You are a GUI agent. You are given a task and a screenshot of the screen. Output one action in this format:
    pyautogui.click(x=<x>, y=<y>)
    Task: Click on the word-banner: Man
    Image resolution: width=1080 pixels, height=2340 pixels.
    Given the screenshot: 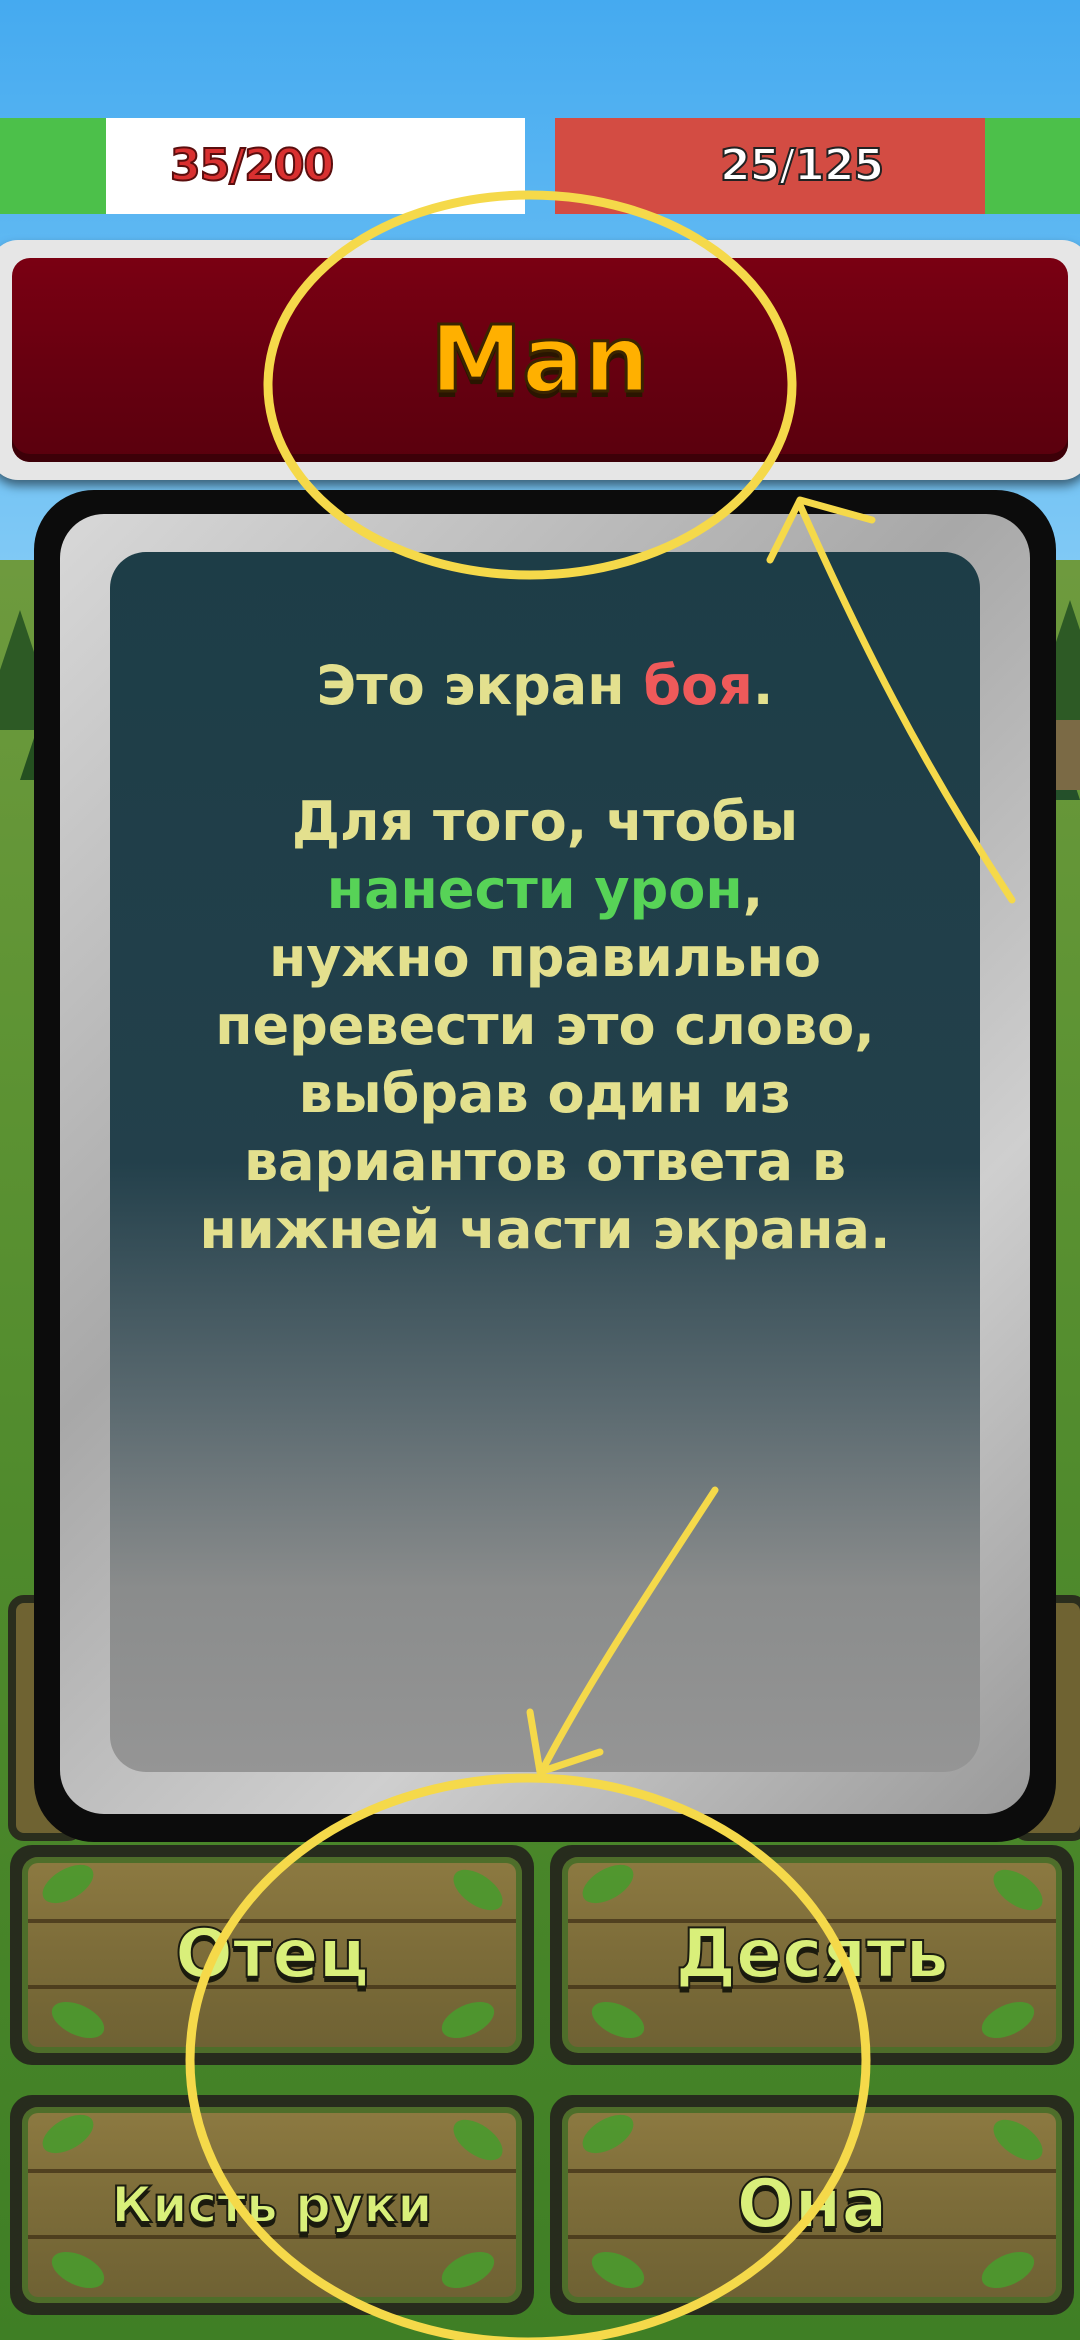 What is the action you would take?
    pyautogui.click(x=540, y=360)
    